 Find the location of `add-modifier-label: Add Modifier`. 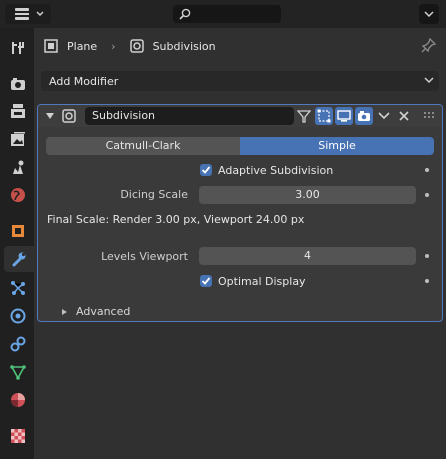

add-modifier-label: Add Modifier is located at coordinates (84, 81).